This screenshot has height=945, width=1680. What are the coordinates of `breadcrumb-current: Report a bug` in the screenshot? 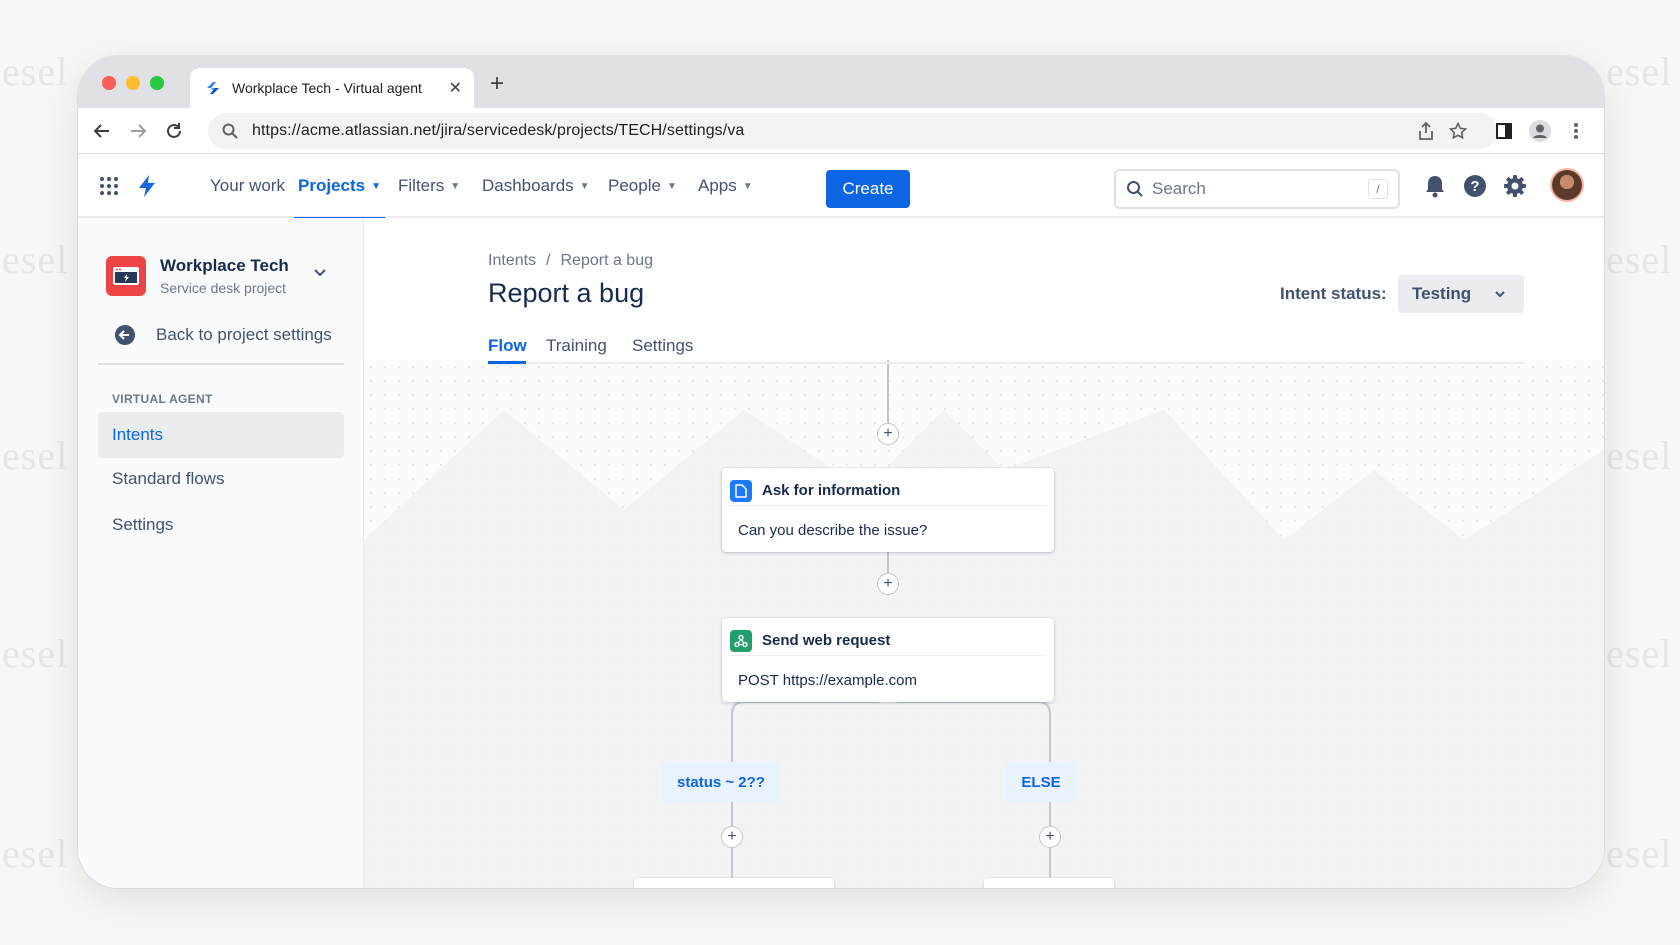 It's located at (606, 260).